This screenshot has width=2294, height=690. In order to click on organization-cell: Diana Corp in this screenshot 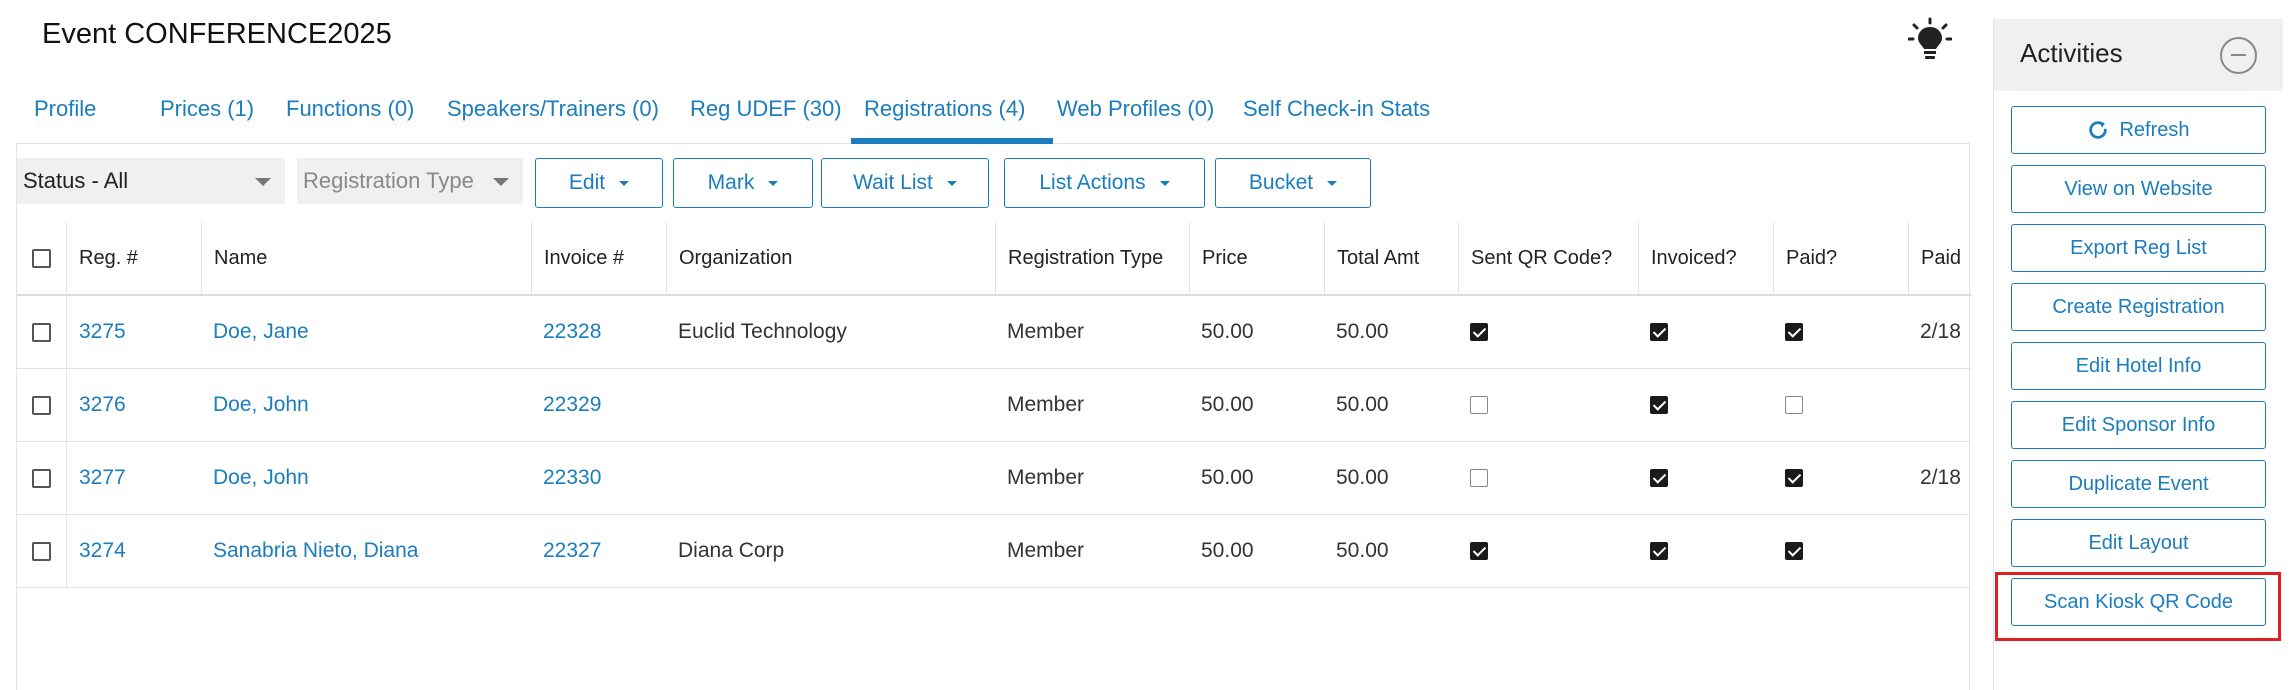, I will do `click(731, 550)`.